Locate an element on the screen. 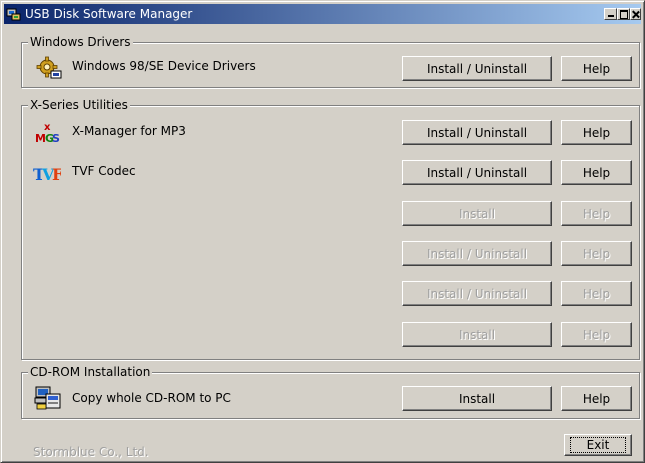  group-label-x-series: X-Series Utilities is located at coordinates (79, 105).